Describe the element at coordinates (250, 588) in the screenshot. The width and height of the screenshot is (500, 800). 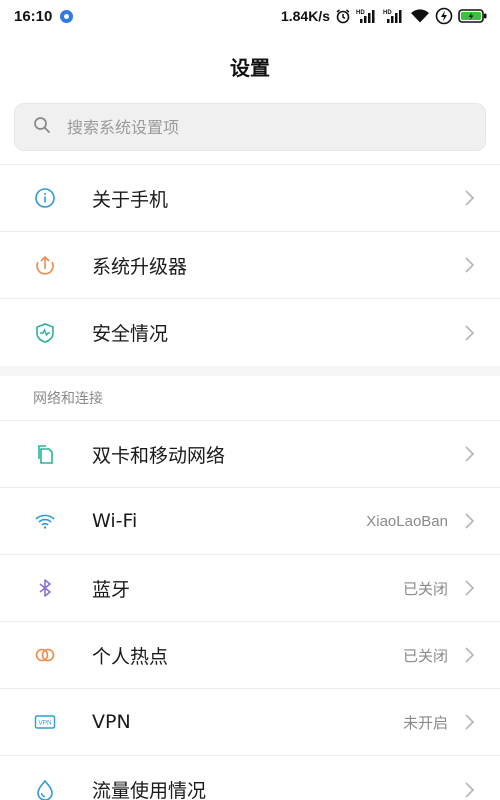
I see `settings-item-bluetooth: 蓝牙 已关闭` at that location.